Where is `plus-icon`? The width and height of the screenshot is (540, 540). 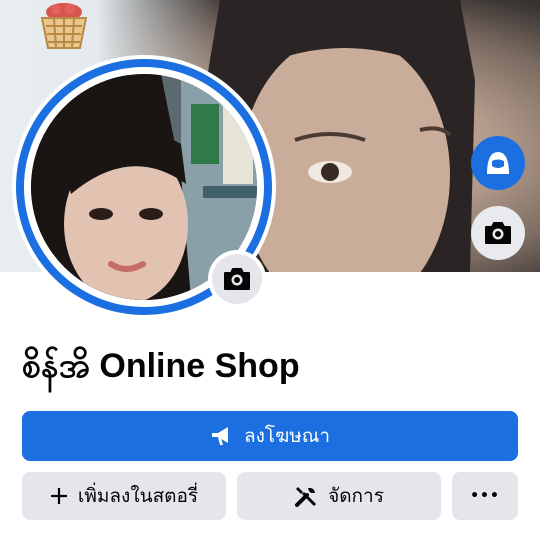
plus-icon is located at coordinates (59, 496).